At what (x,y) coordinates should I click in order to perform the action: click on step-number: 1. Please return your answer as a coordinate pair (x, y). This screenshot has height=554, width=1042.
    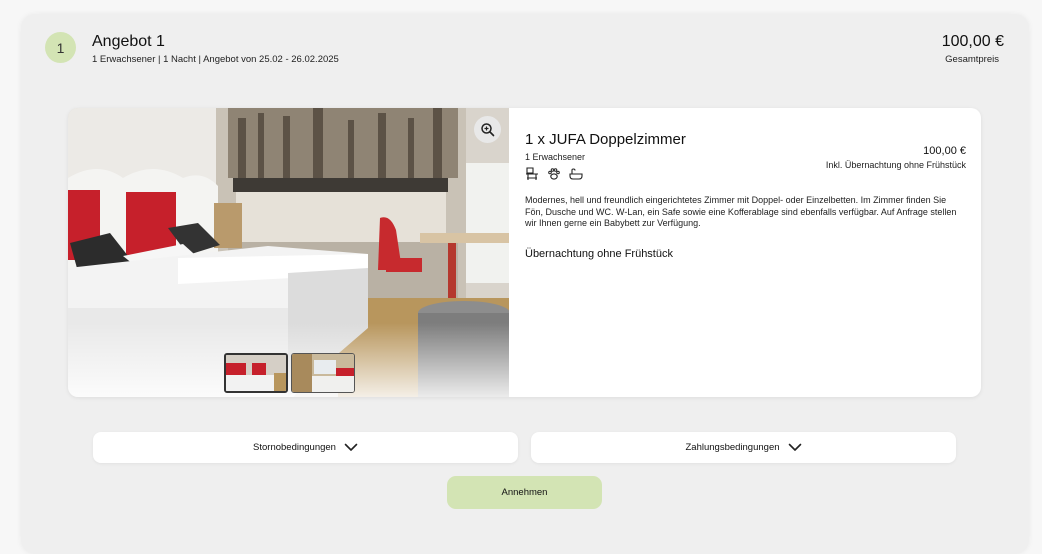
    Looking at the image, I should click on (60, 47).